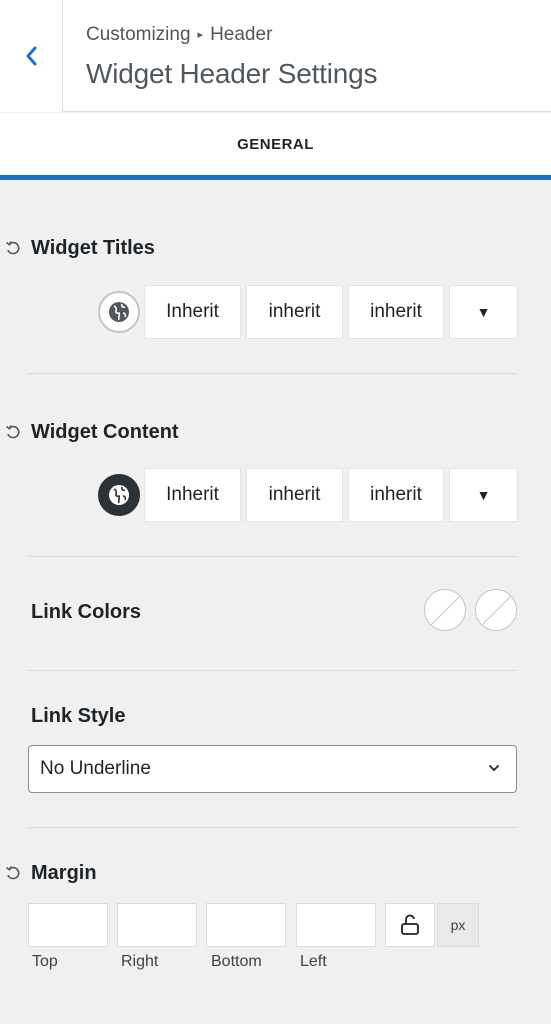 Image resolution: width=551 pixels, height=1024 pixels. What do you see at coordinates (275, 177) in the screenshot?
I see `active-tab-indicator` at bounding box center [275, 177].